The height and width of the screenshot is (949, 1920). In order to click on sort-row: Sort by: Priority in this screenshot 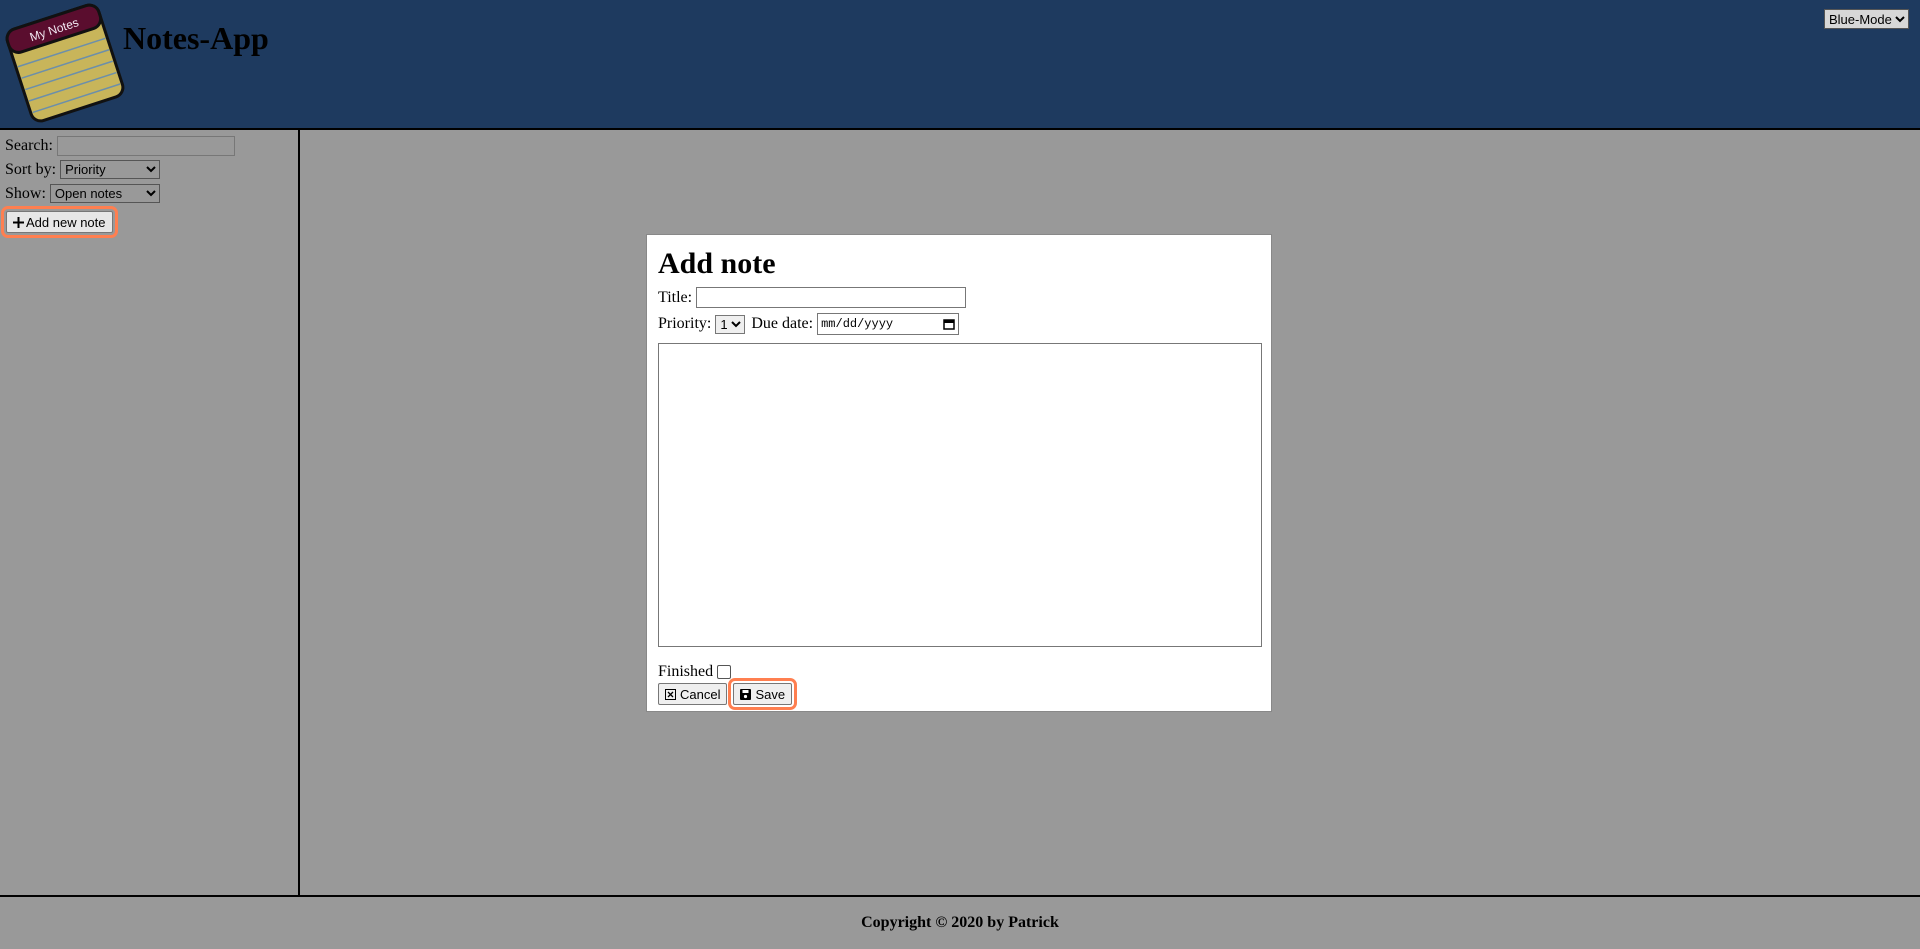, I will do `click(83, 169)`.